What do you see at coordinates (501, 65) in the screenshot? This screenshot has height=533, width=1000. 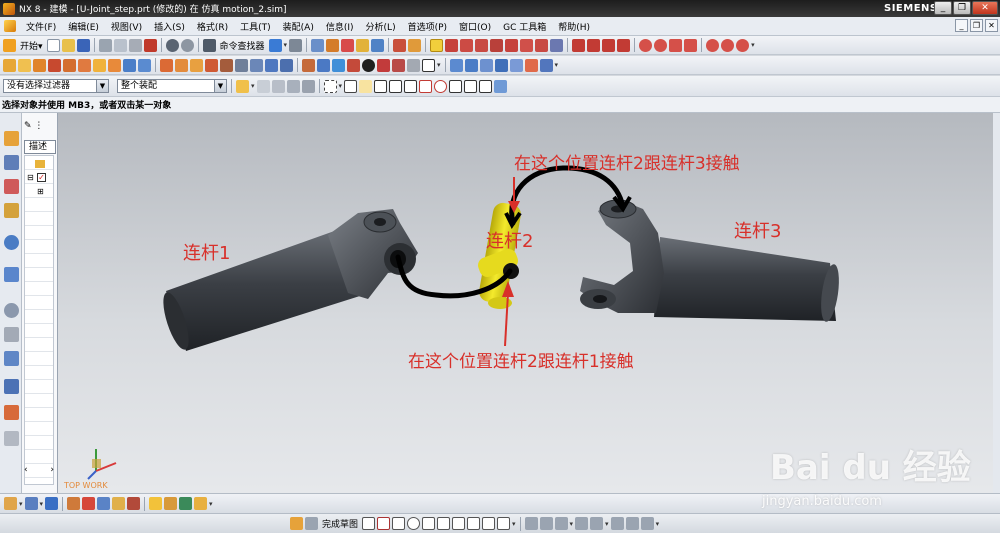 I see `motion-driver-icon` at bounding box center [501, 65].